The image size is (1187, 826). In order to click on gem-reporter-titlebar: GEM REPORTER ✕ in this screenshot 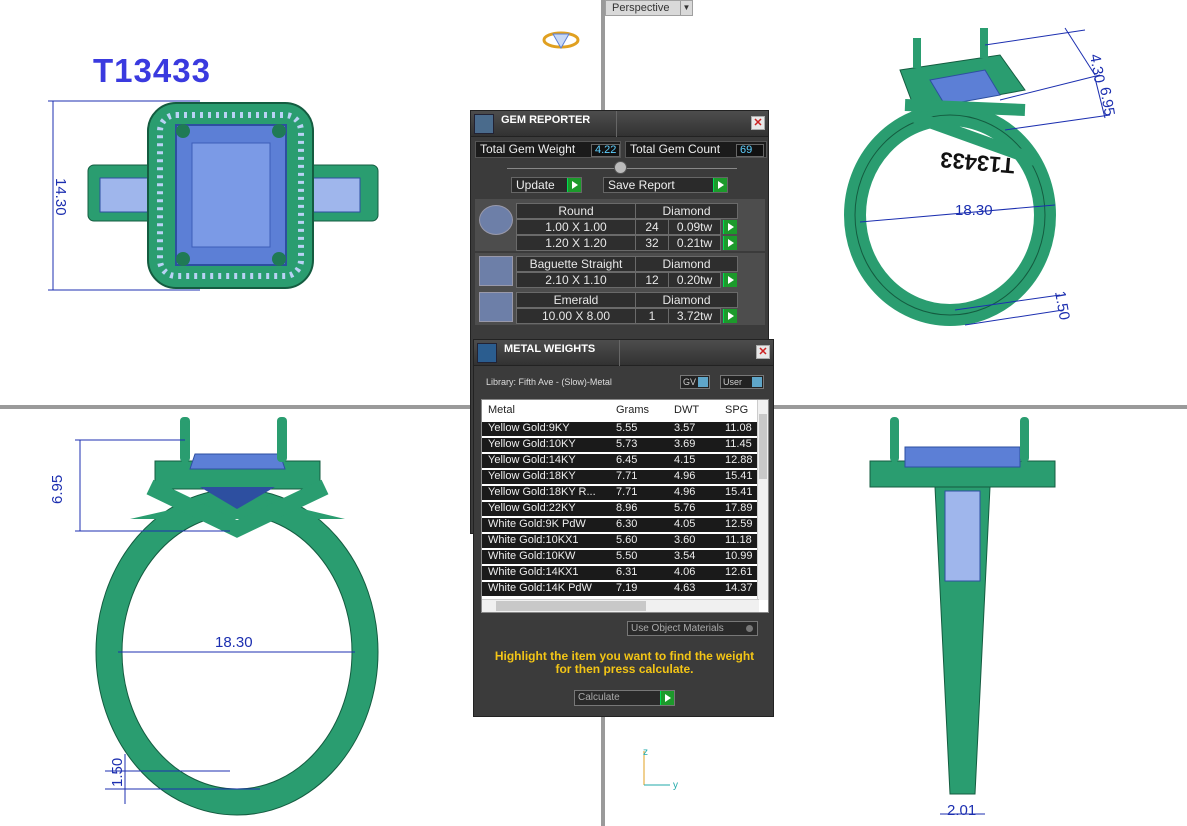, I will do `click(619, 124)`.